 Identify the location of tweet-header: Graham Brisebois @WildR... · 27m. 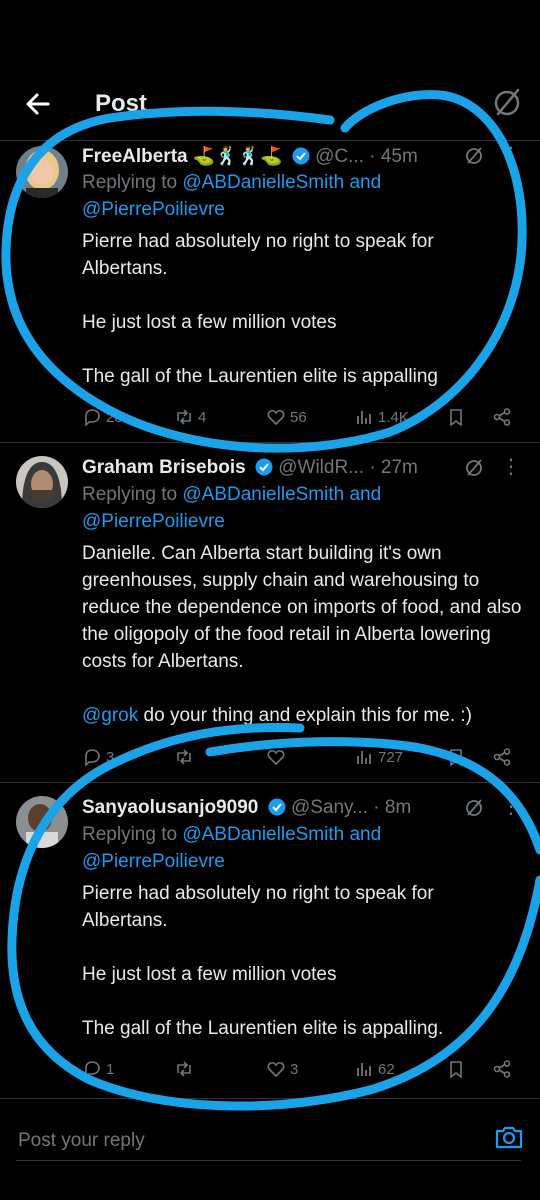
(303, 468).